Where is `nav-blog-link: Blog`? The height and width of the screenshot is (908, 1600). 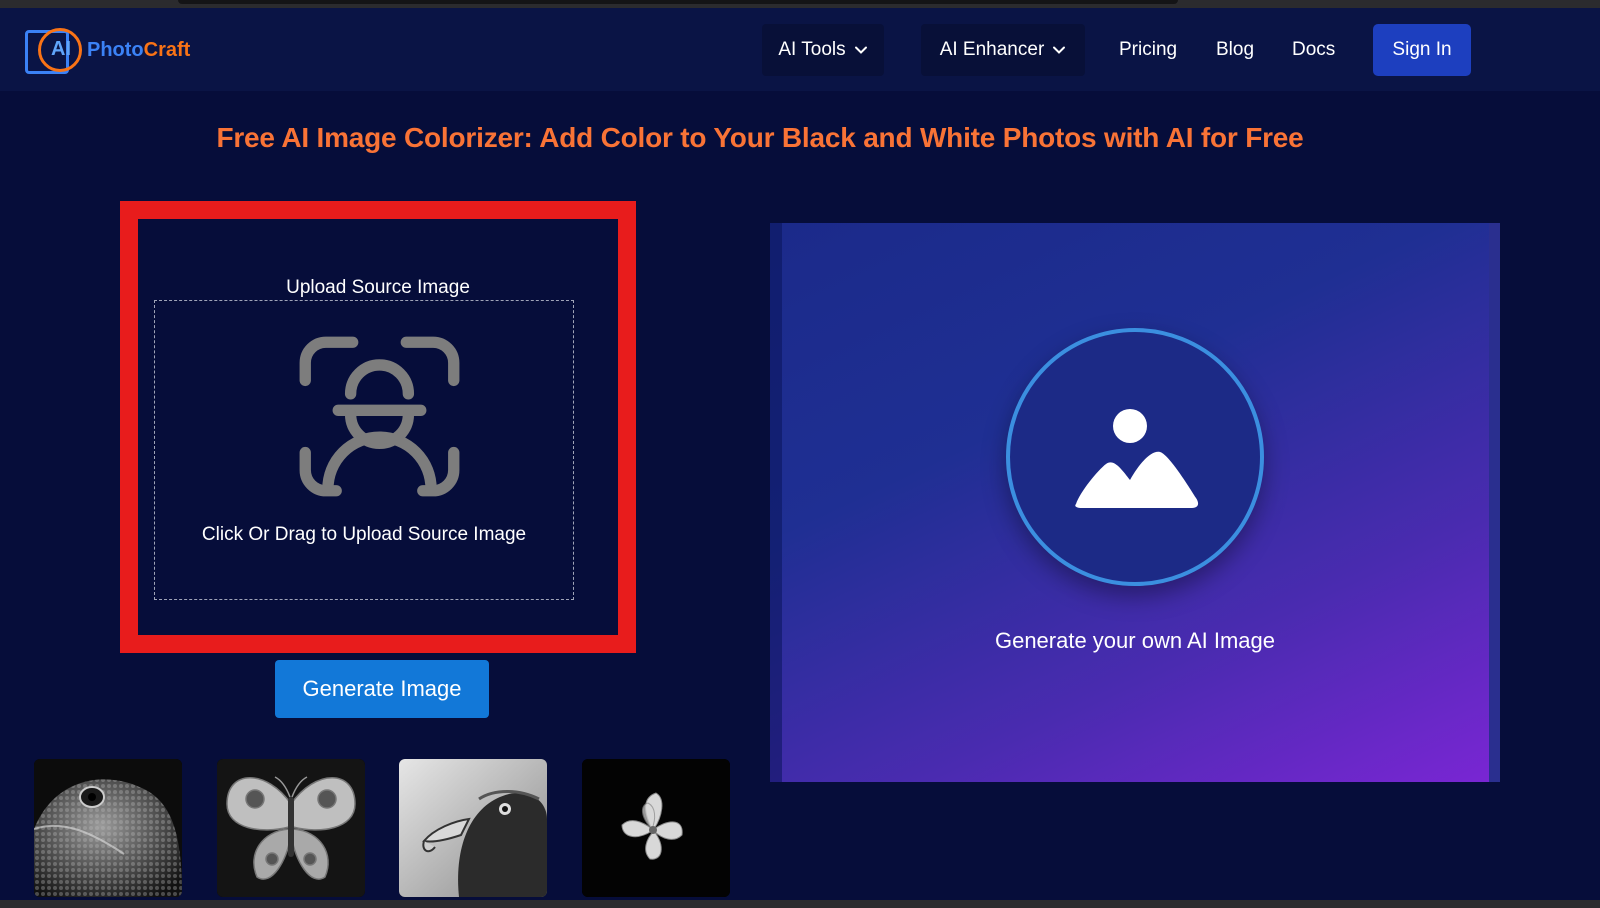 nav-blog-link: Blog is located at coordinates (1235, 50).